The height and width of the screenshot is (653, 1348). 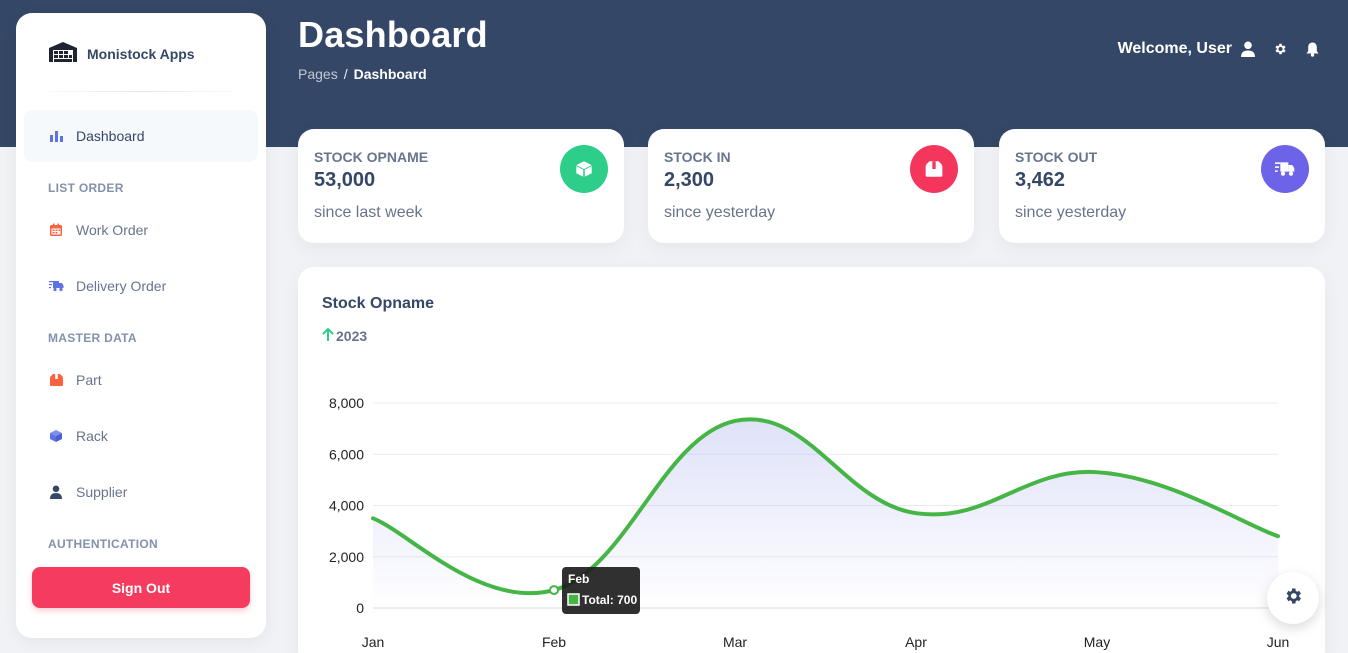 I want to click on sidebar-item-dashboard: Dashboard, so click(x=141, y=136).